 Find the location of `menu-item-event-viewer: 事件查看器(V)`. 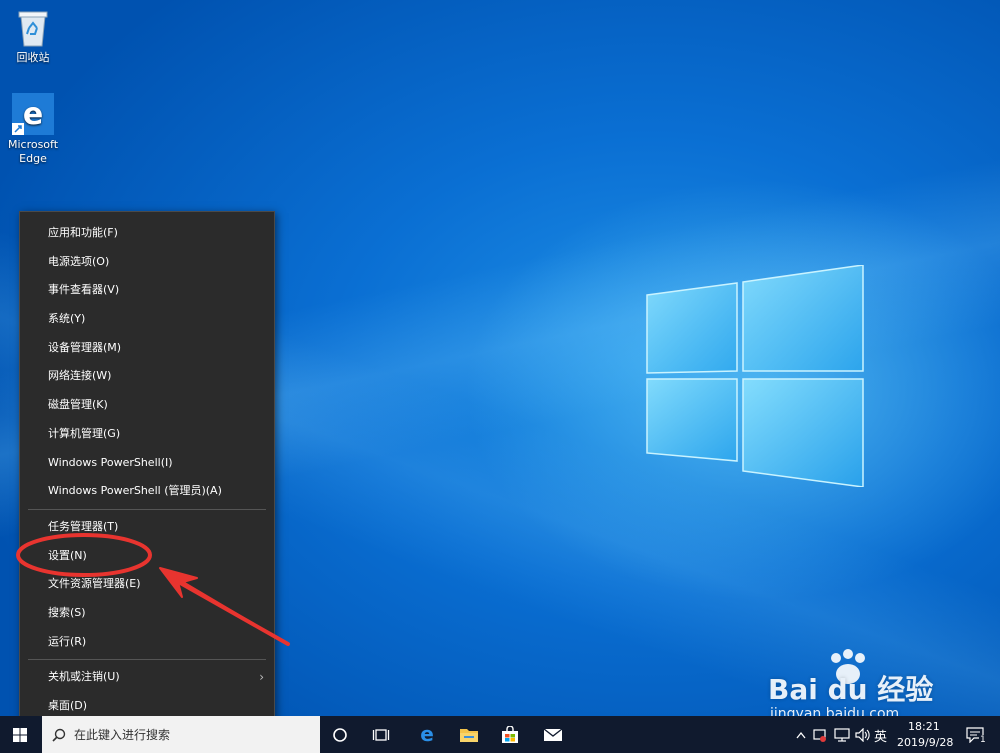

menu-item-event-viewer: 事件查看器(V) is located at coordinates (147, 290).